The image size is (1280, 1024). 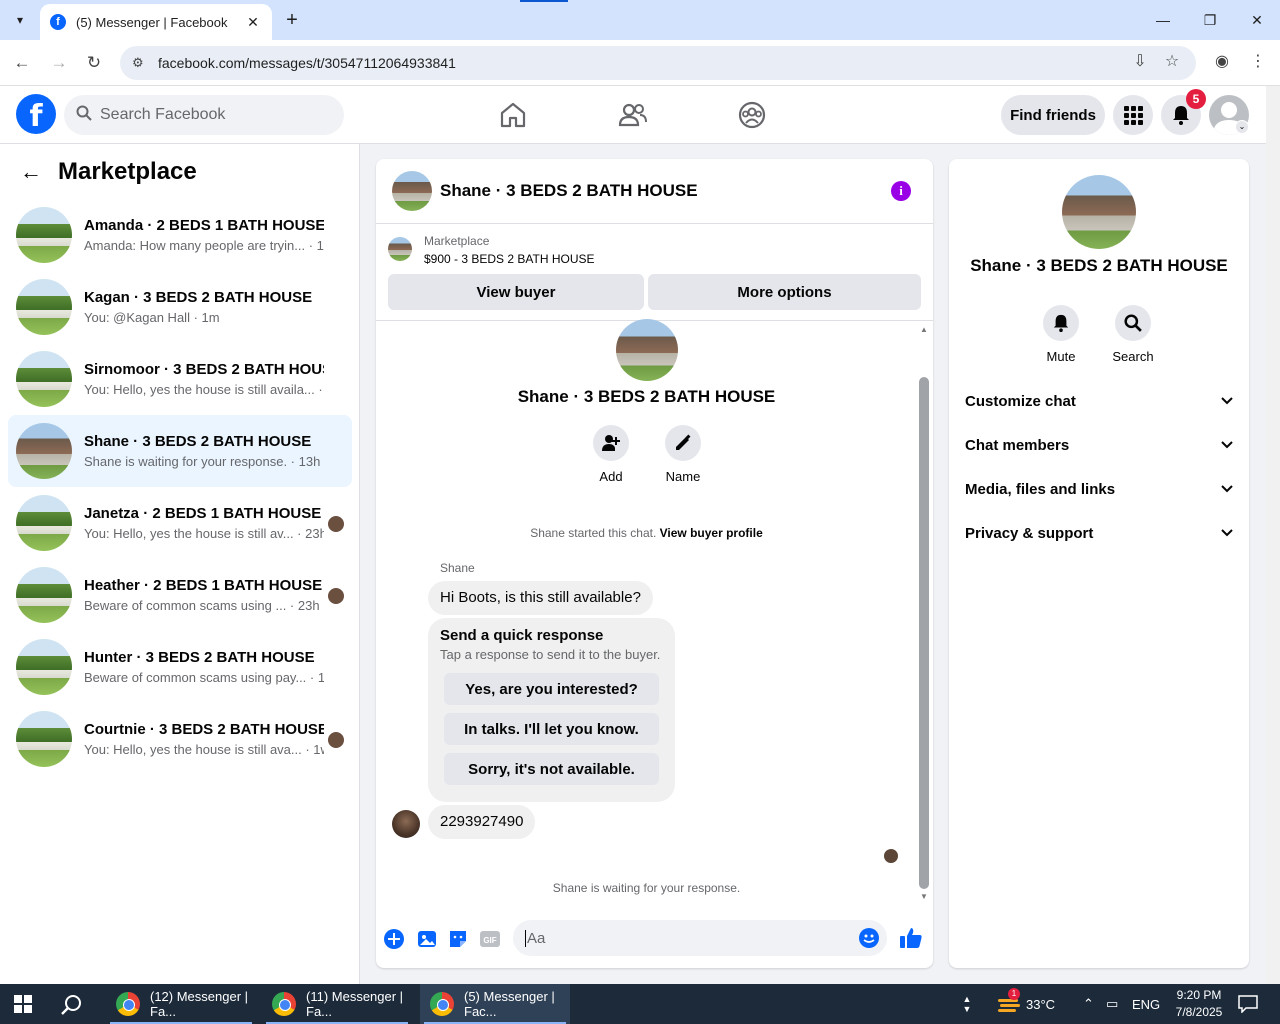 What do you see at coordinates (569, 191) in the screenshot?
I see `chat-header-name: Shane · 3 BEDS 2 BATH HOUSE` at bounding box center [569, 191].